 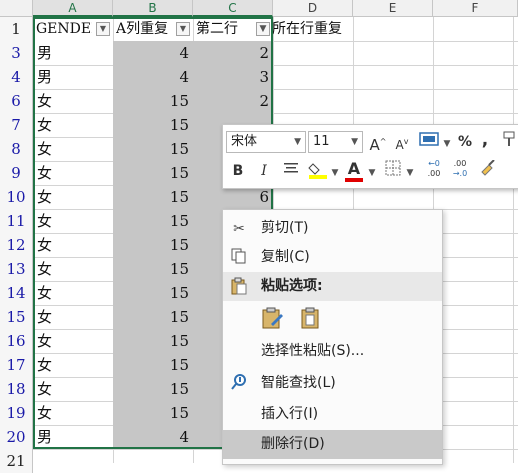 I want to click on increase-decimal-button: ←0 .00, so click(x=434, y=170).